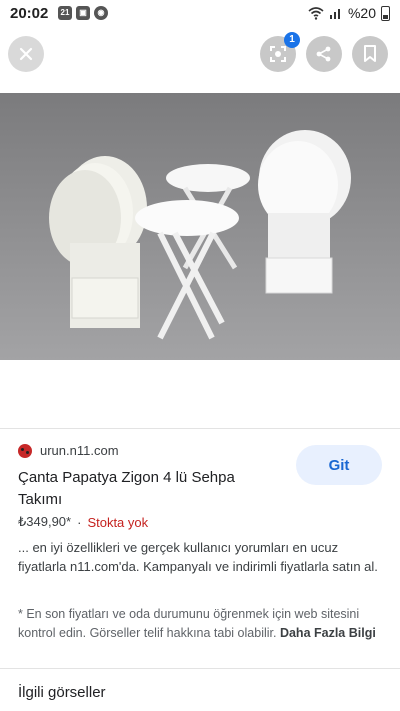 The height and width of the screenshot is (711, 400). What do you see at coordinates (25, 450) in the screenshot?
I see `site-favicon-icon` at bounding box center [25, 450].